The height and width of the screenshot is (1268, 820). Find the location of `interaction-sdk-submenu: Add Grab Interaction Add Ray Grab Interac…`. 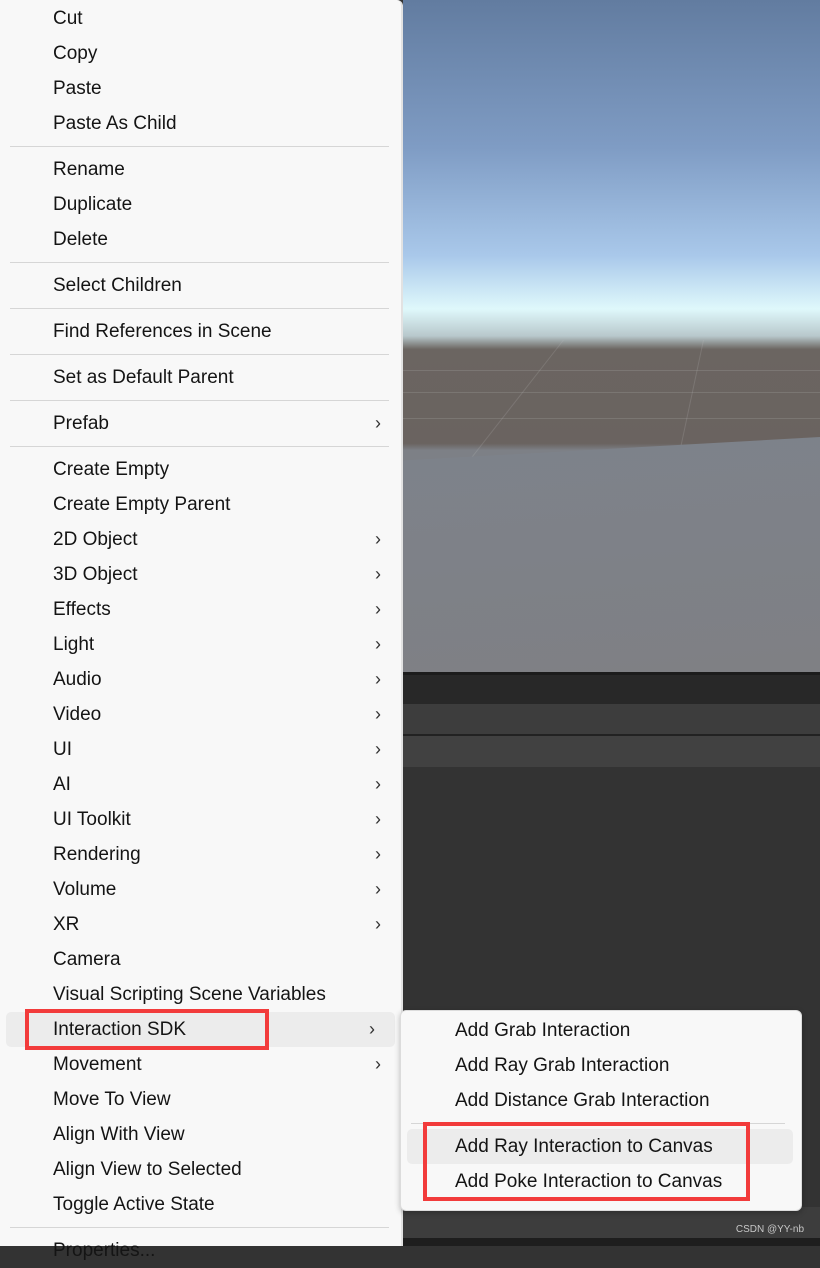

interaction-sdk-submenu: Add Grab Interaction Add Ray Grab Interac… is located at coordinates (601, 1110).